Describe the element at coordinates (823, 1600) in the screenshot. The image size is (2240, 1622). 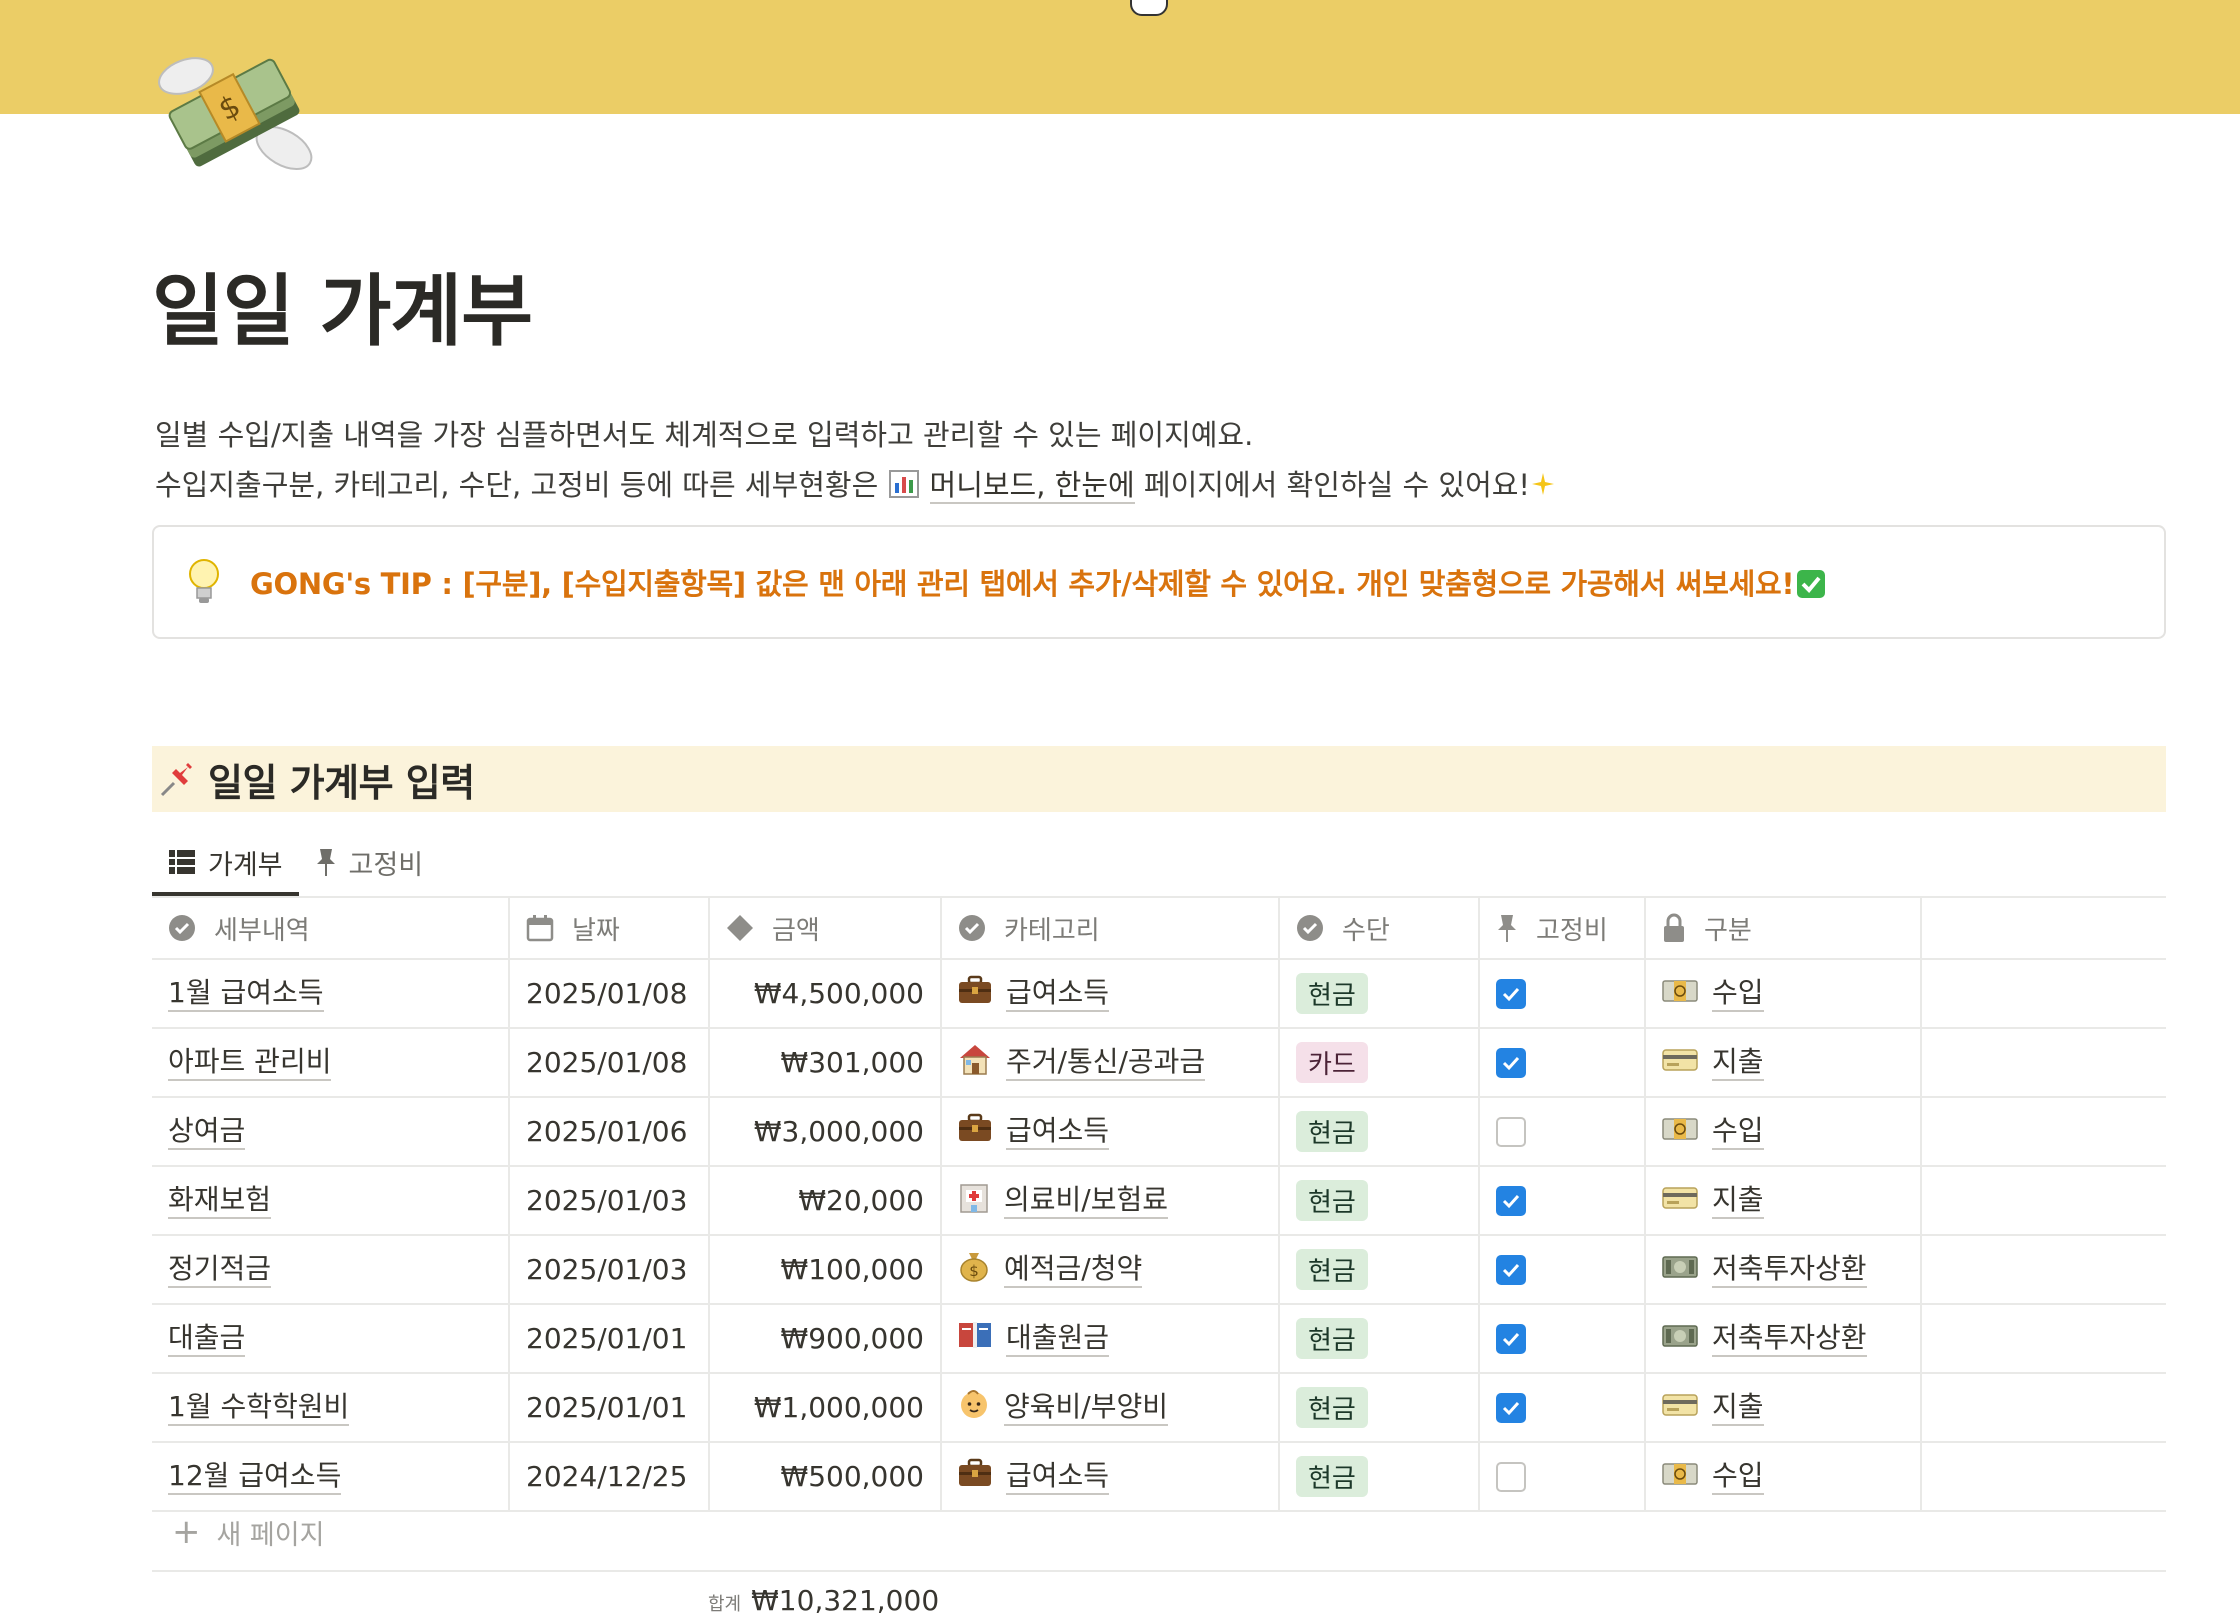
I see `amount-summary: 합계 ₩10,321,000` at that location.